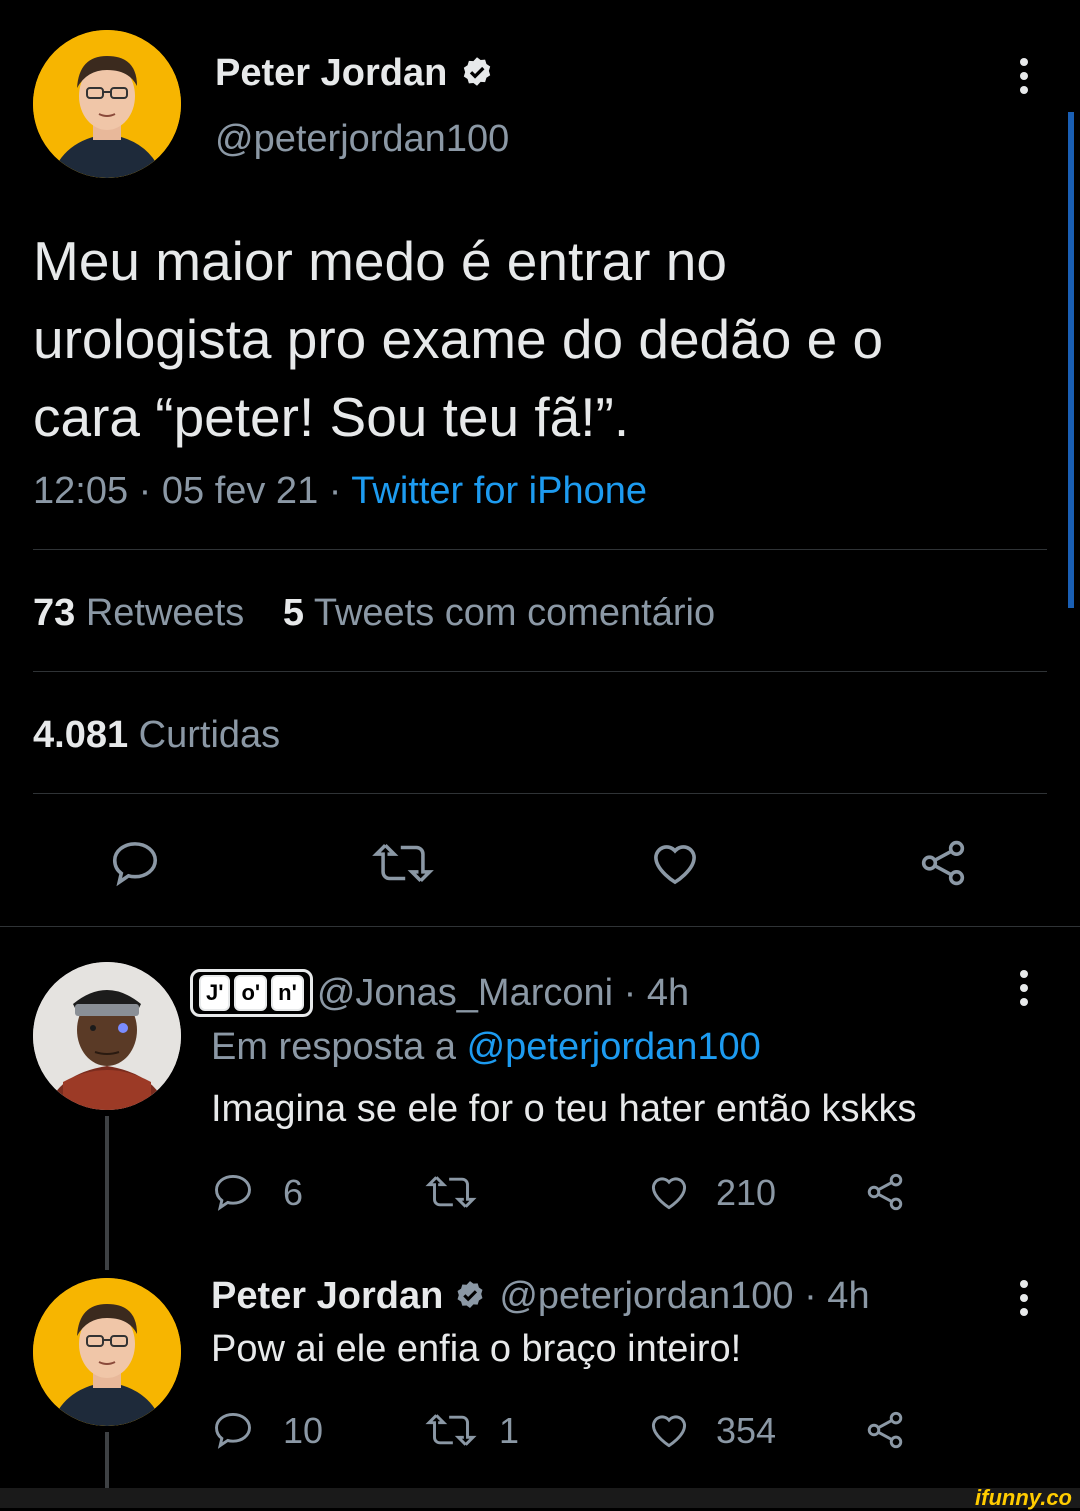 The height and width of the screenshot is (1511, 1080). Describe the element at coordinates (1023, 1497) in the screenshot. I see `watermark: ifunny.co` at that location.